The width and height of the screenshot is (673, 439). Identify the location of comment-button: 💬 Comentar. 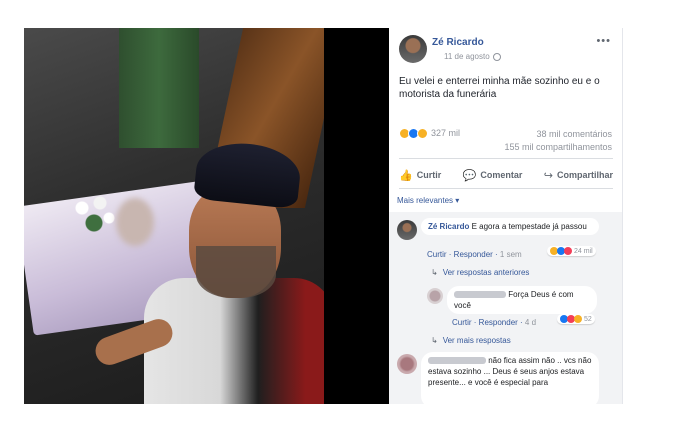
(493, 175).